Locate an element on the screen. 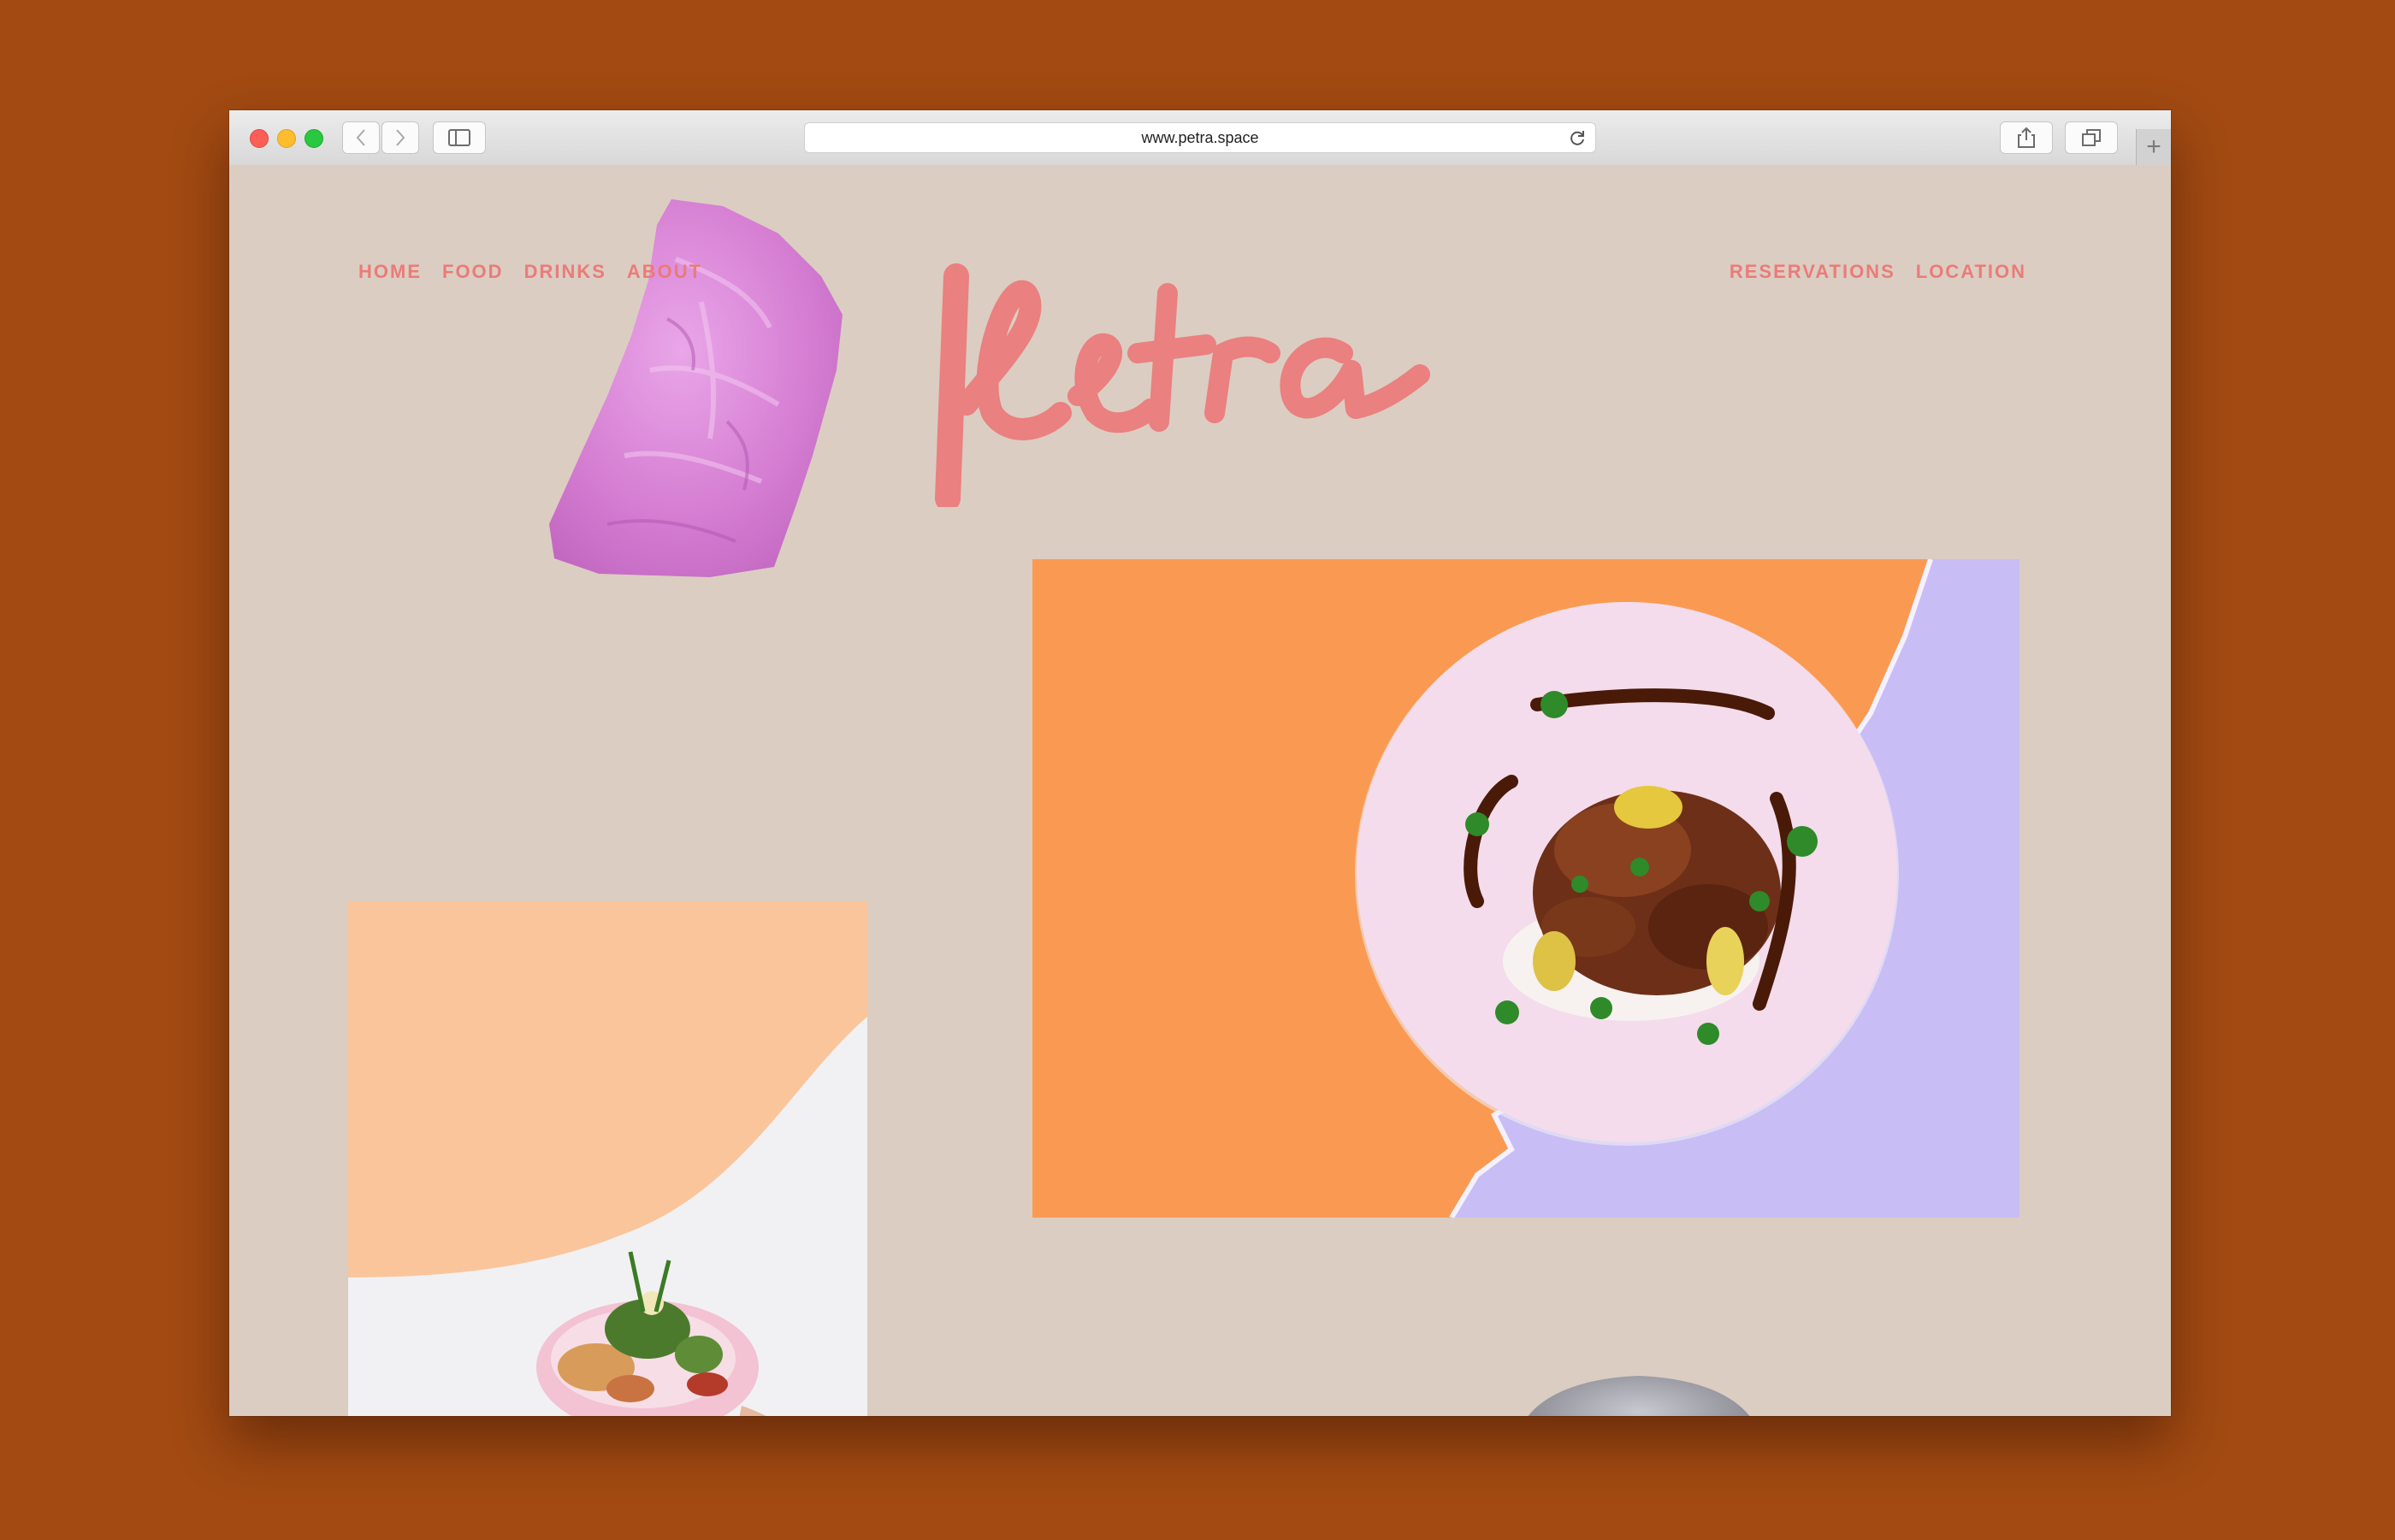  share-button is located at coordinates (2026, 138).